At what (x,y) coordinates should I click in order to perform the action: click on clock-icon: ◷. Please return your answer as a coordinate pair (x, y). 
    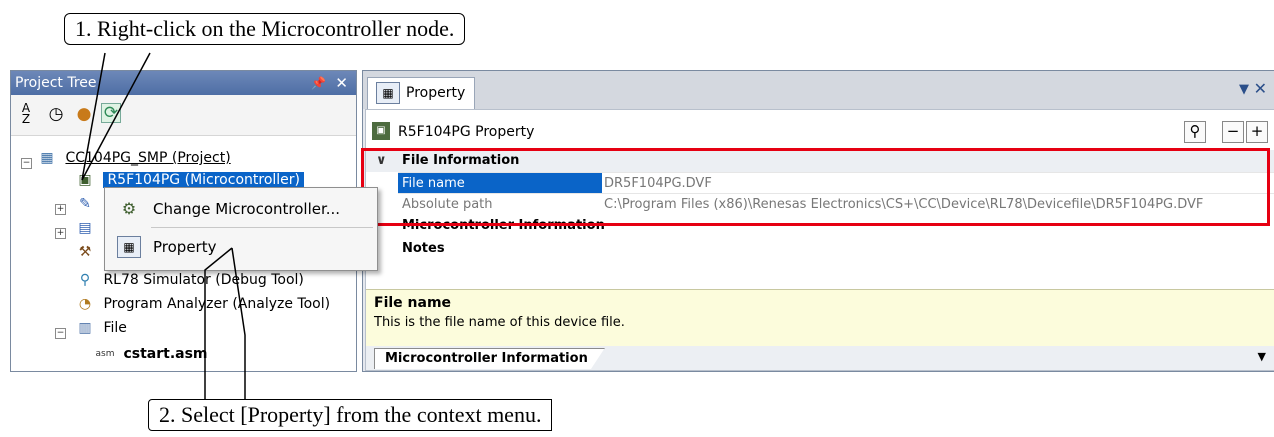
    Looking at the image, I should click on (56, 114).